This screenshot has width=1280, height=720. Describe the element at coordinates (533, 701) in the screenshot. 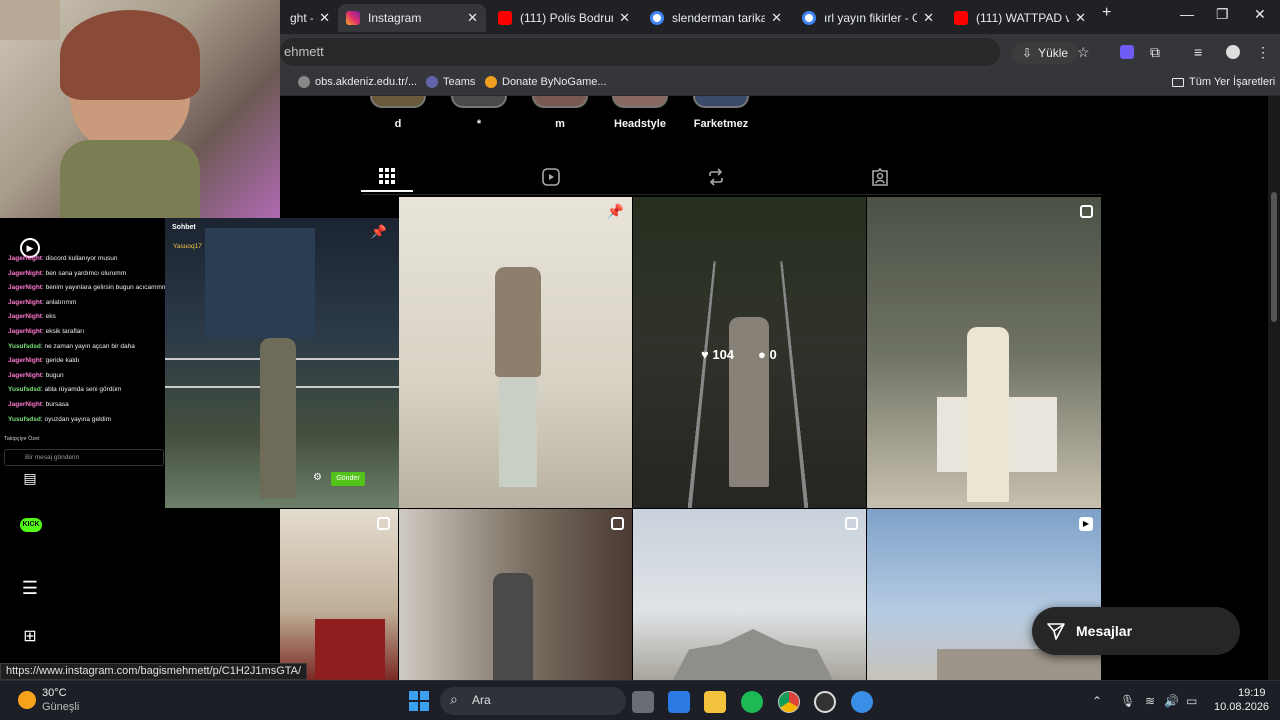

I see `taskbar-search: ⌕ Ara` at that location.